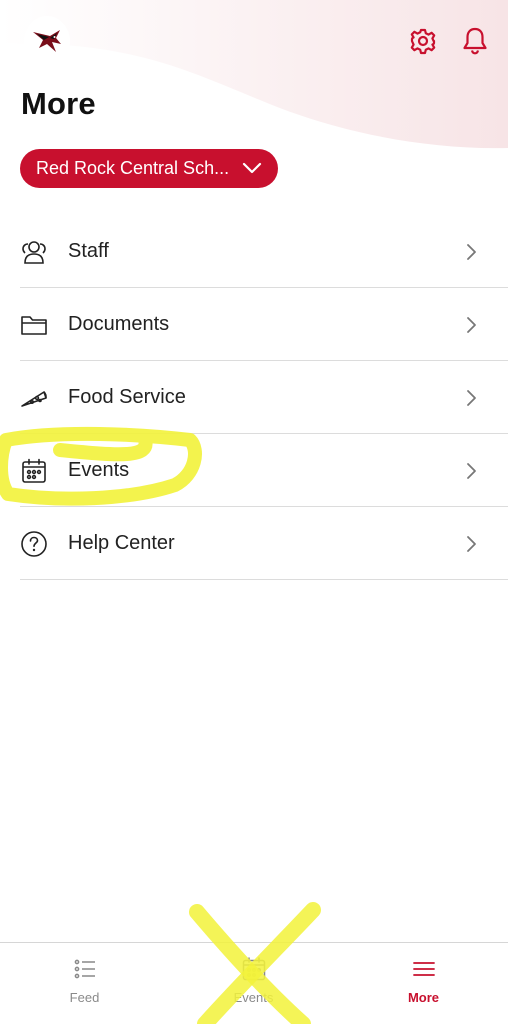 The image size is (508, 1024). I want to click on menu-item-food-service: Food Service, so click(254, 397).